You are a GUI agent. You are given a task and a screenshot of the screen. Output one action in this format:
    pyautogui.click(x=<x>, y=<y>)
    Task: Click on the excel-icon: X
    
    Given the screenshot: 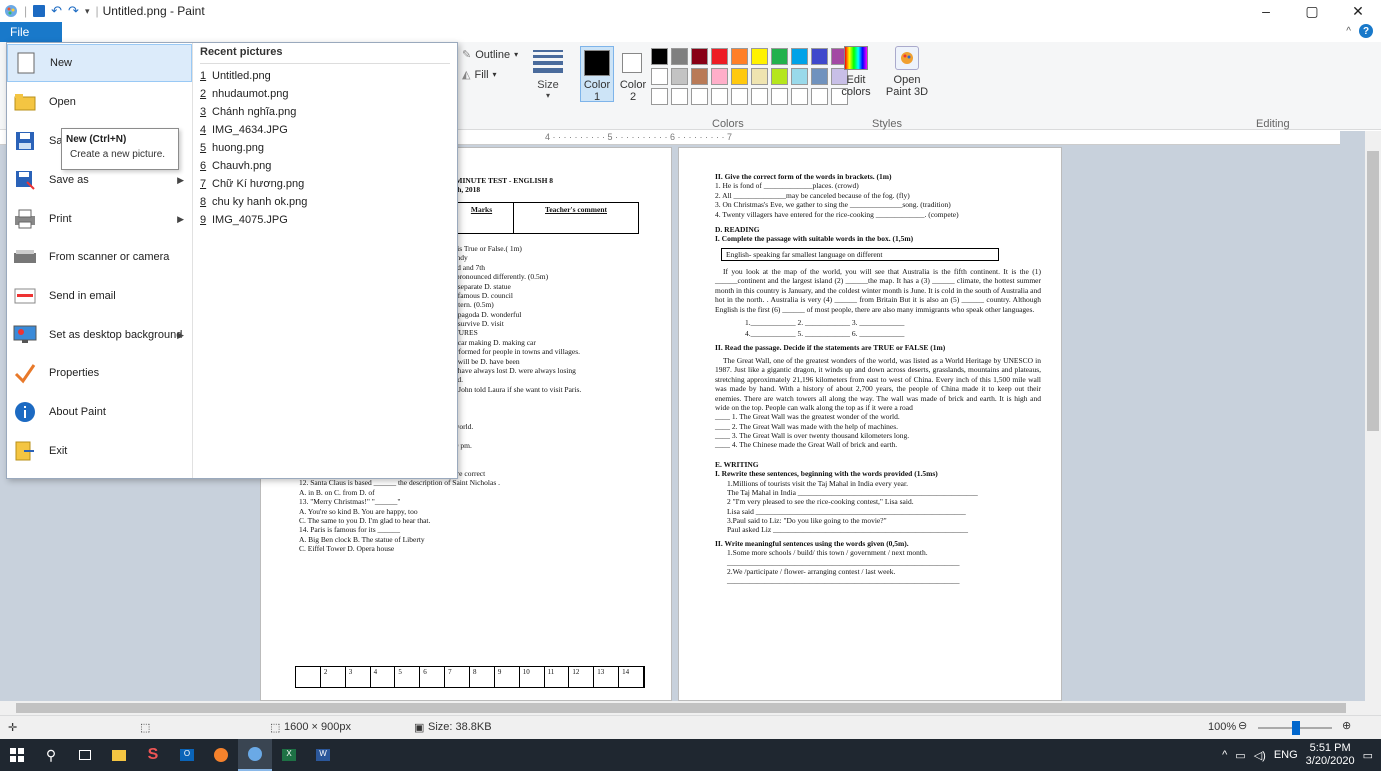 What is the action you would take?
    pyautogui.click(x=289, y=755)
    